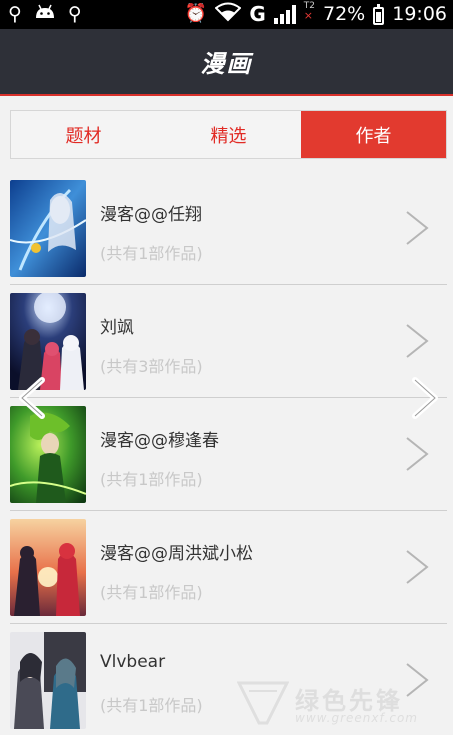 Image resolution: width=453 pixels, height=735 pixels. I want to click on notification-icons: ⚲ ⚲, so click(45, 14).